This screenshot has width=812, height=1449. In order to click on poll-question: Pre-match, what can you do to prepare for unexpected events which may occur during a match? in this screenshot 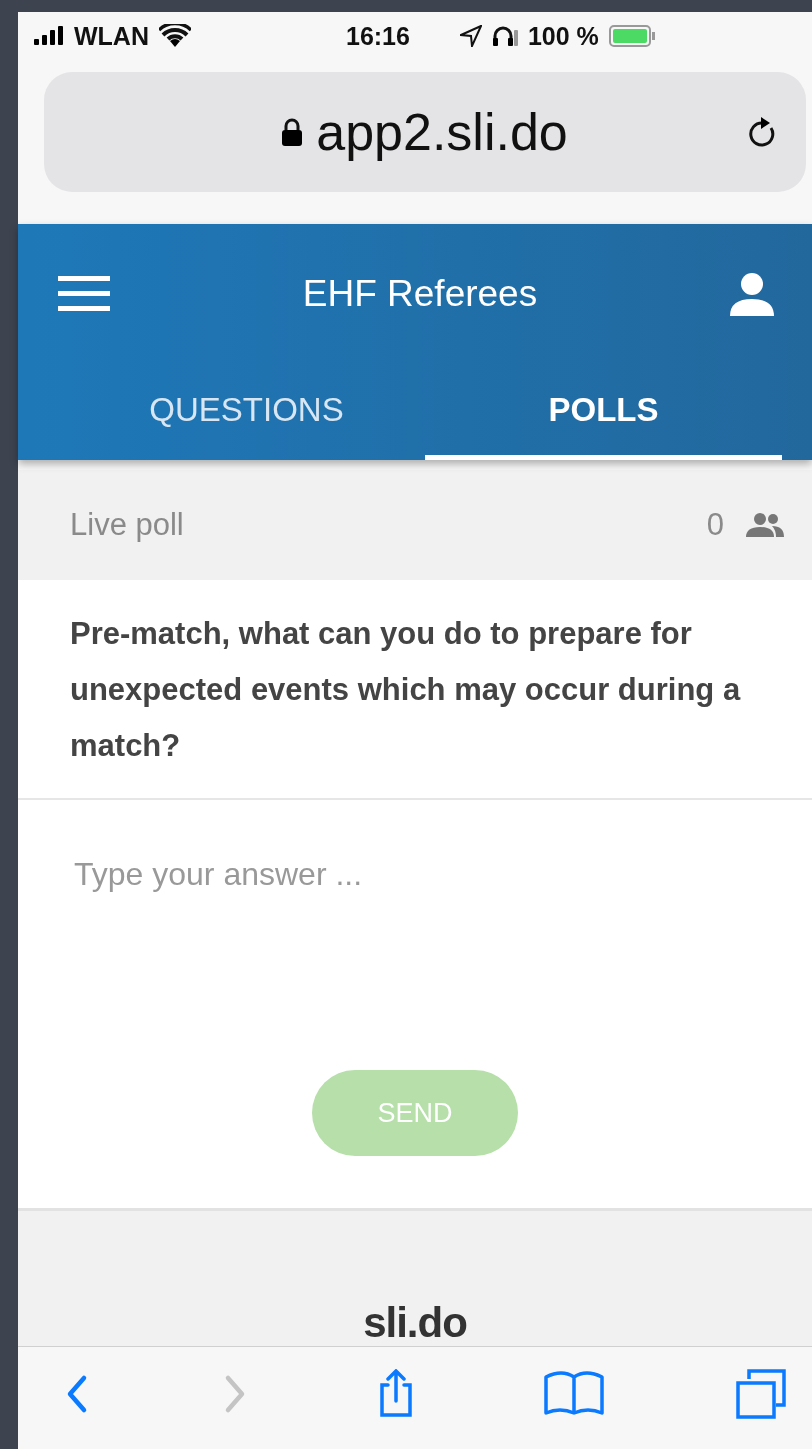, I will do `click(415, 690)`.